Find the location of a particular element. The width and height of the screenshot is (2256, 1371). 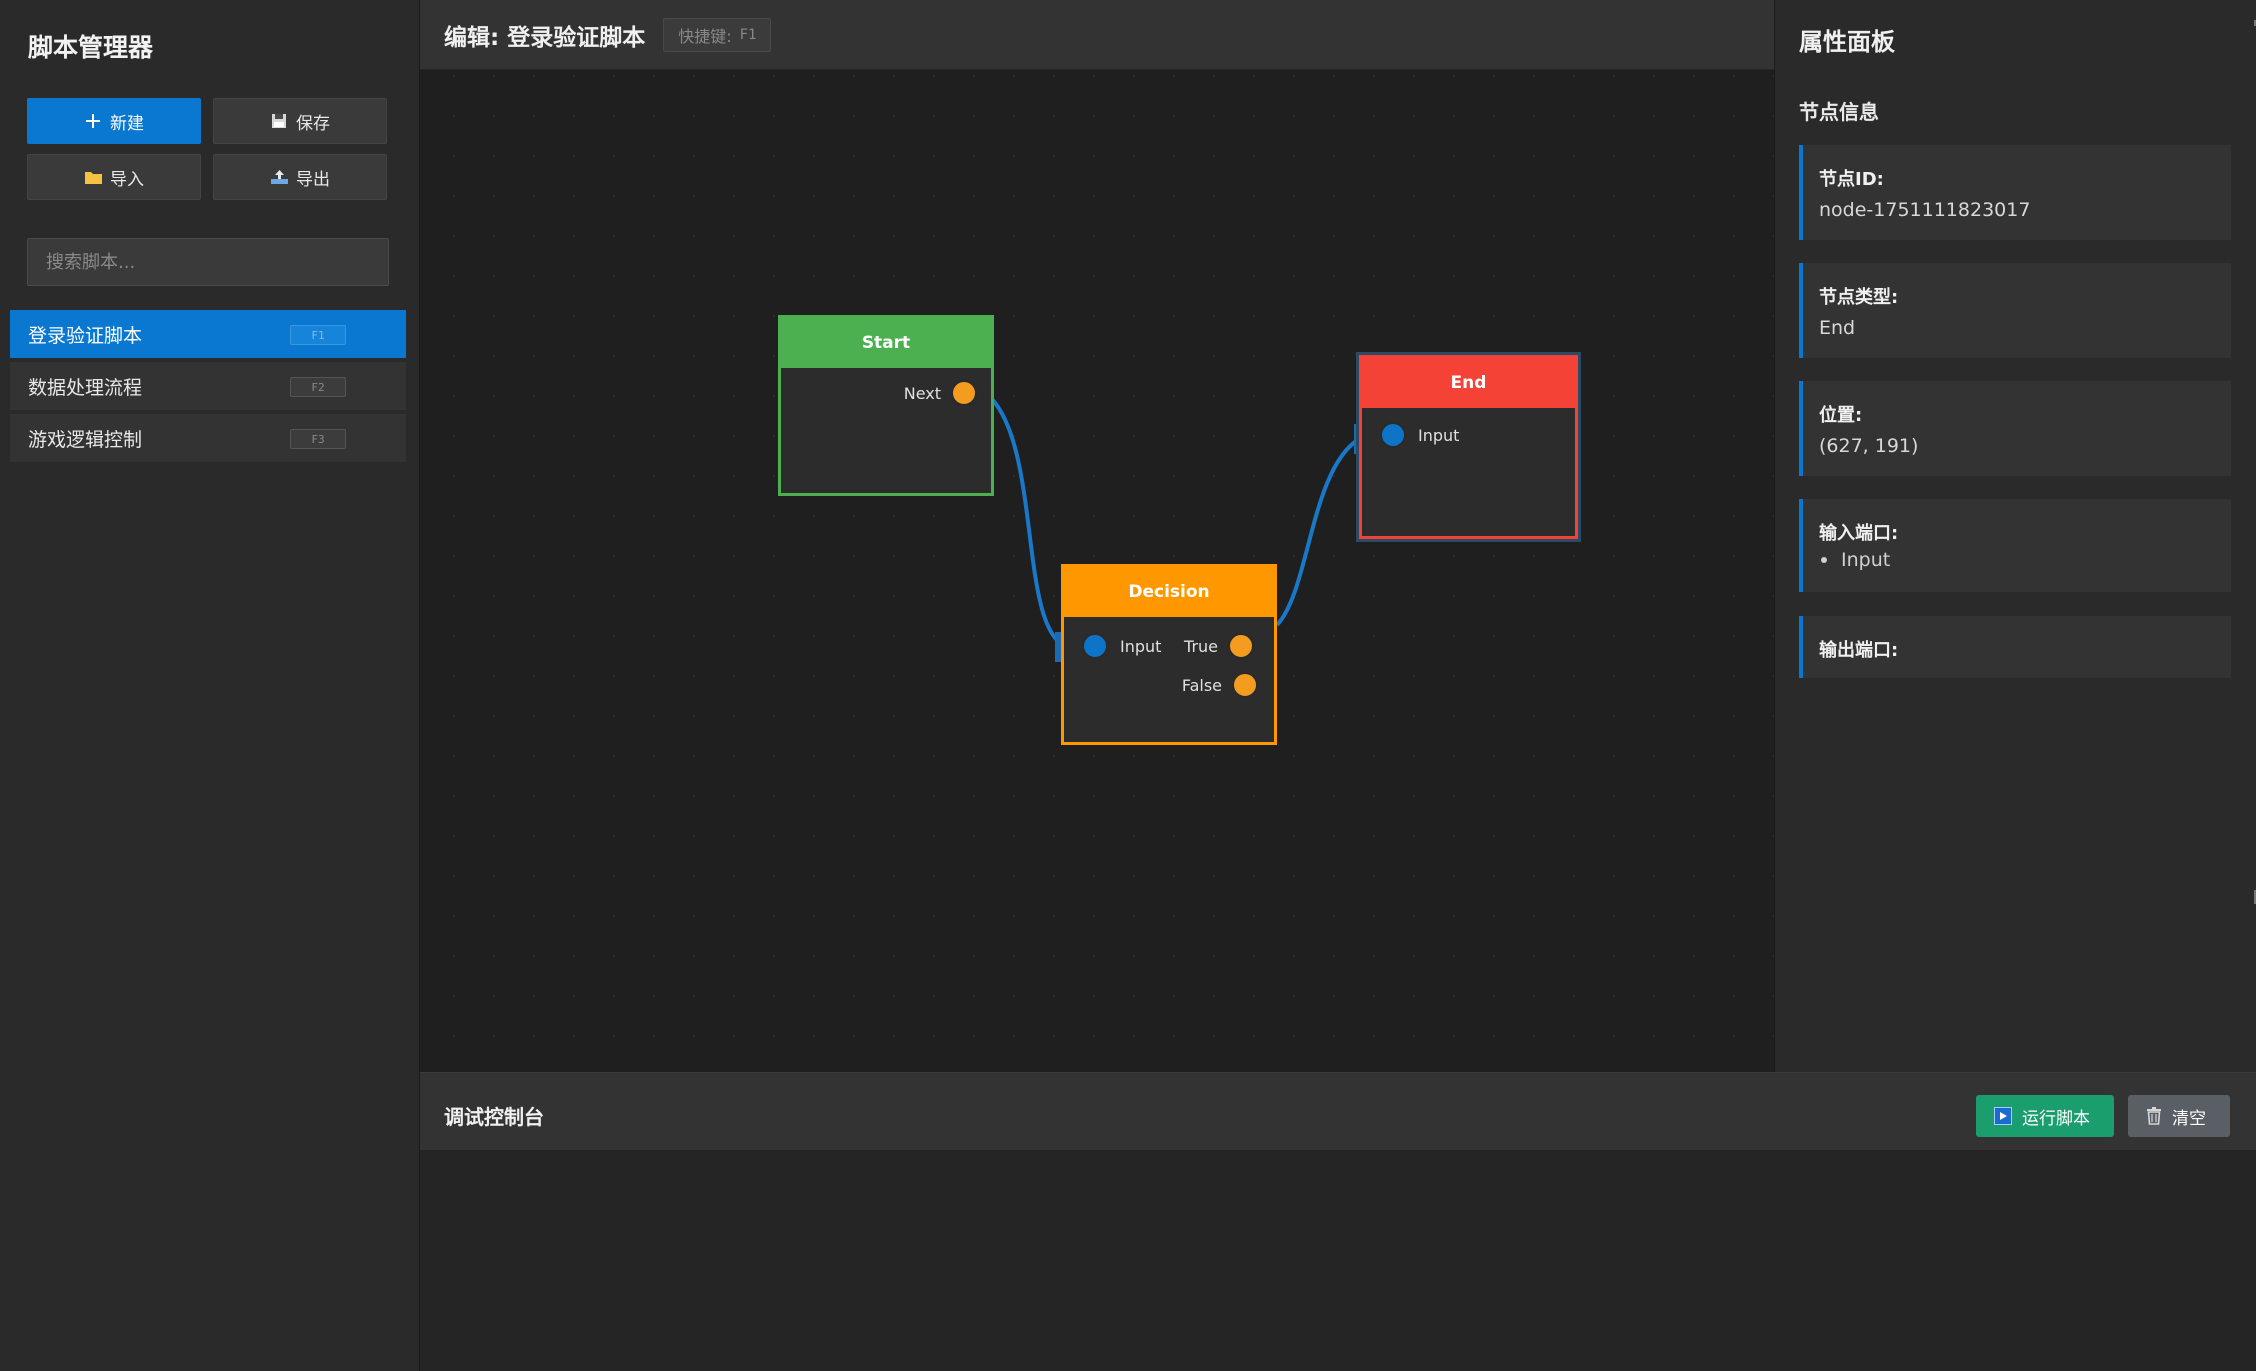

plus-icon is located at coordinates (93, 121).